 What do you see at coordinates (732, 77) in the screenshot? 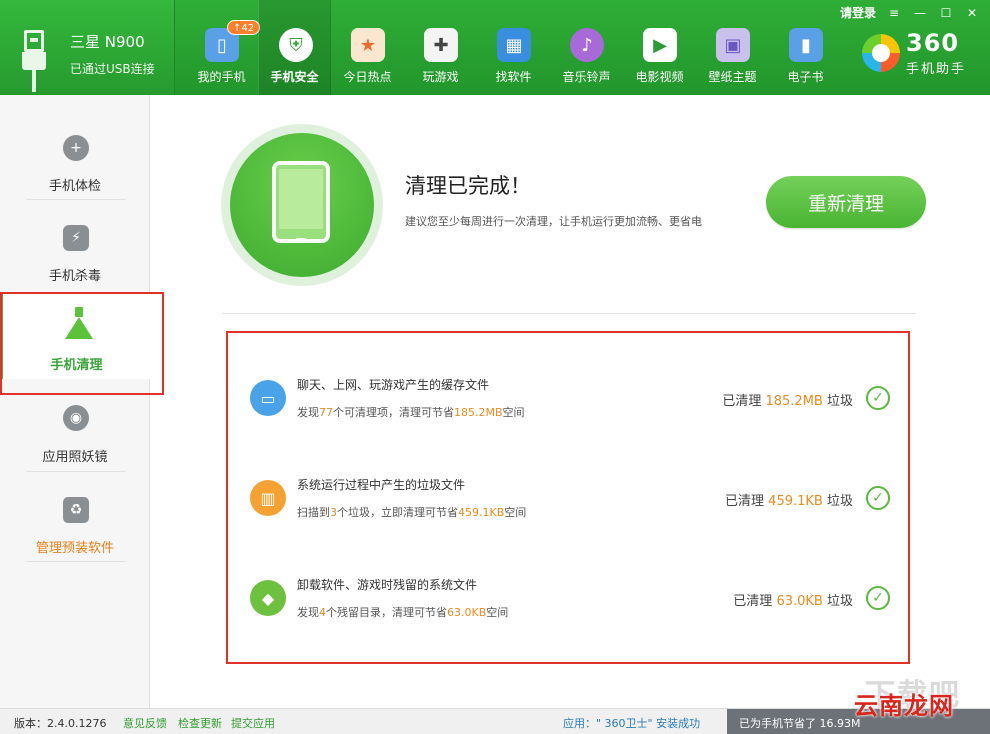
I see `nav-label: 壁纸主题` at bounding box center [732, 77].